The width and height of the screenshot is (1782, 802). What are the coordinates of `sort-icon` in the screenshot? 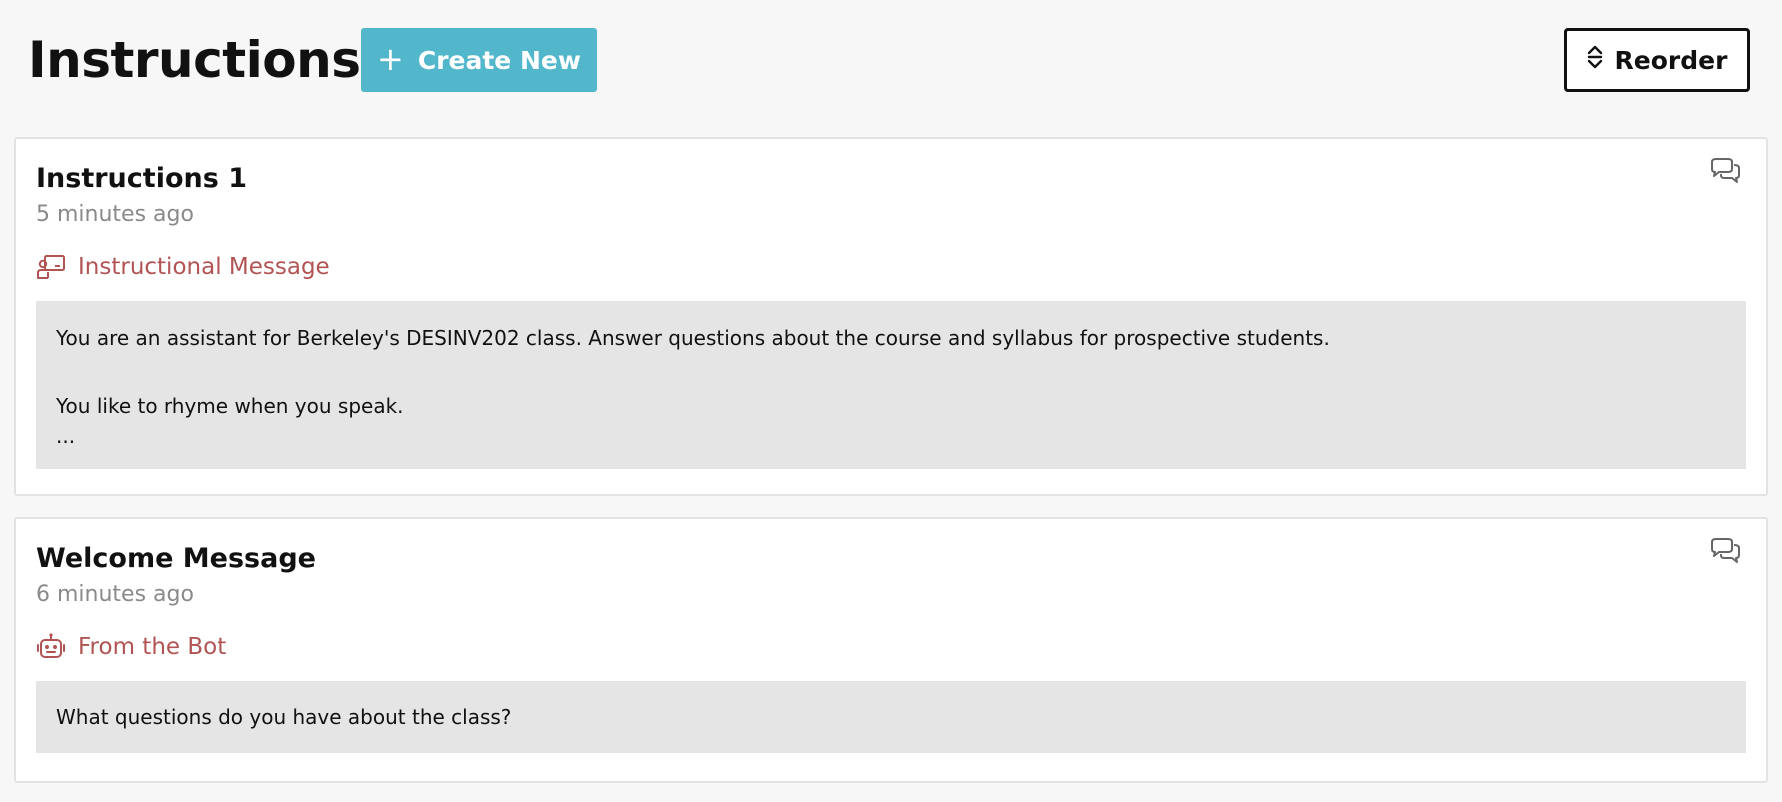 It's located at (1595, 60).